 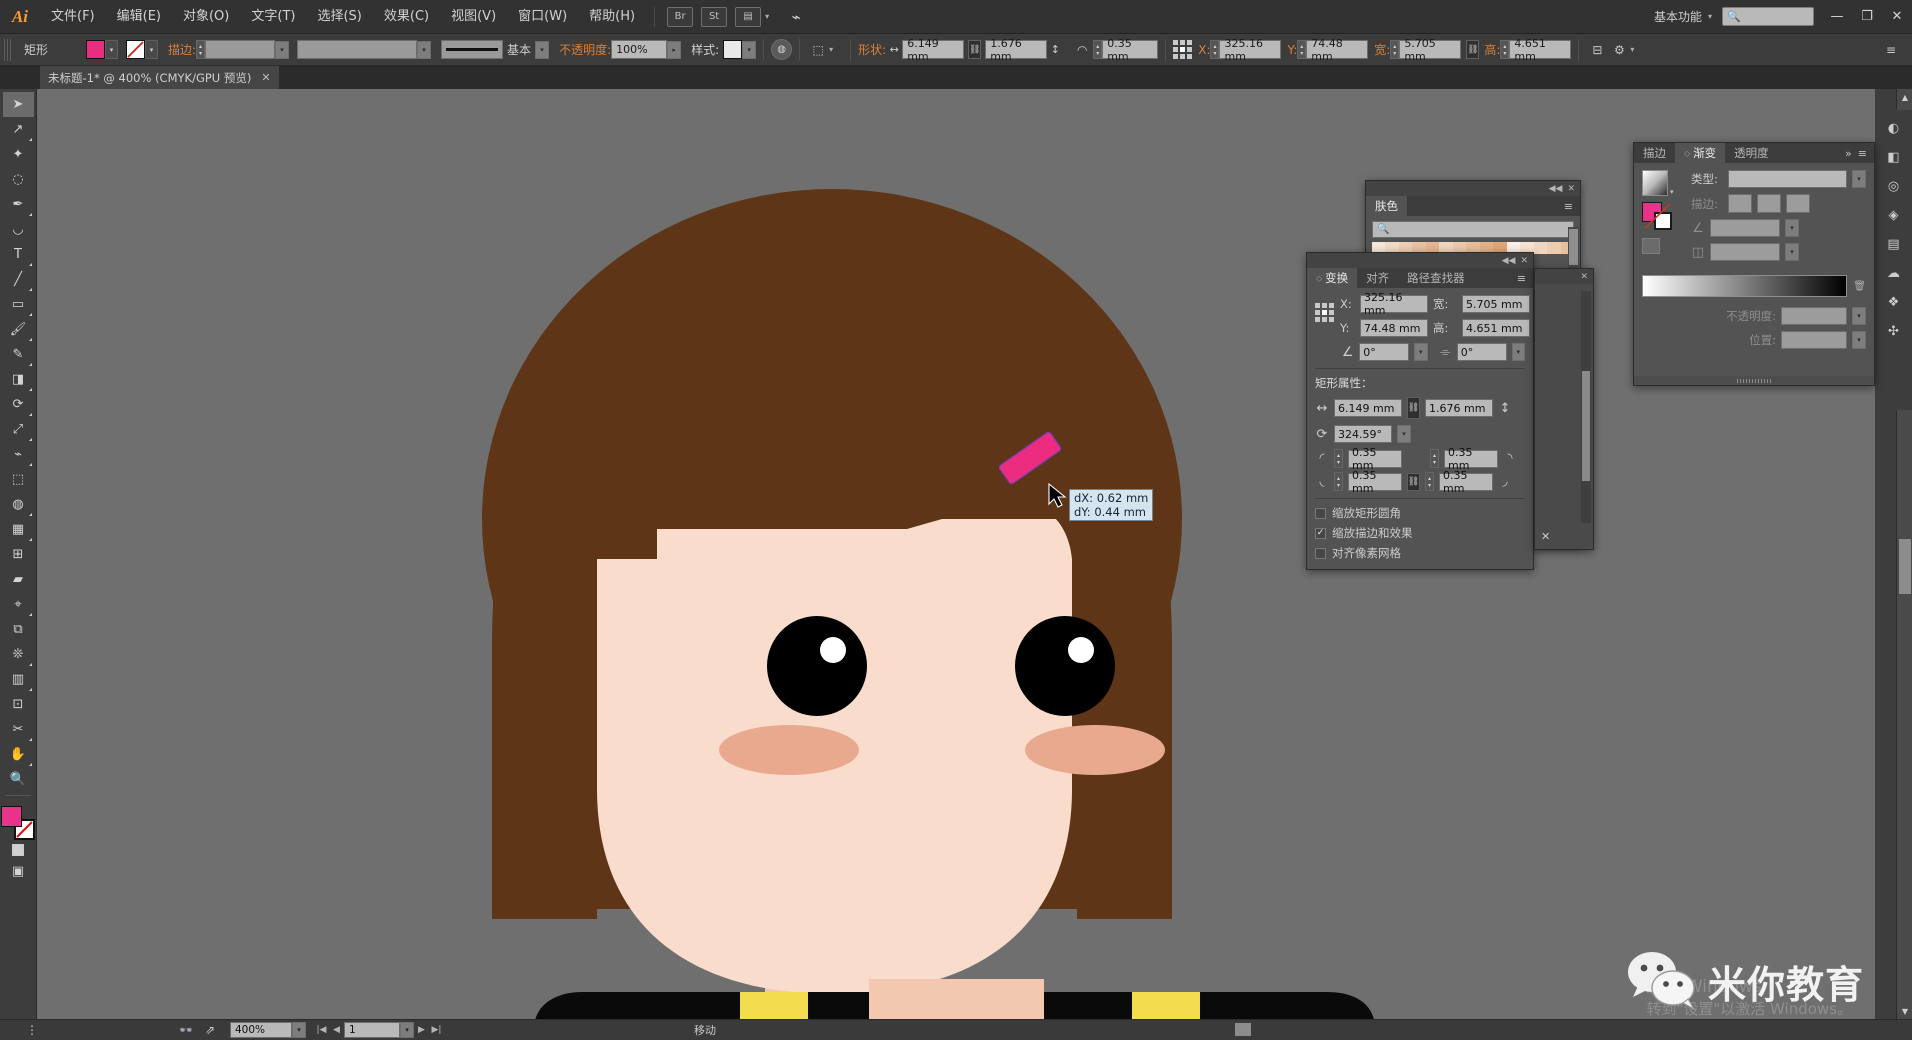 What do you see at coordinates (1377, 278) in the screenshot?
I see `tab-align: 对齐` at bounding box center [1377, 278].